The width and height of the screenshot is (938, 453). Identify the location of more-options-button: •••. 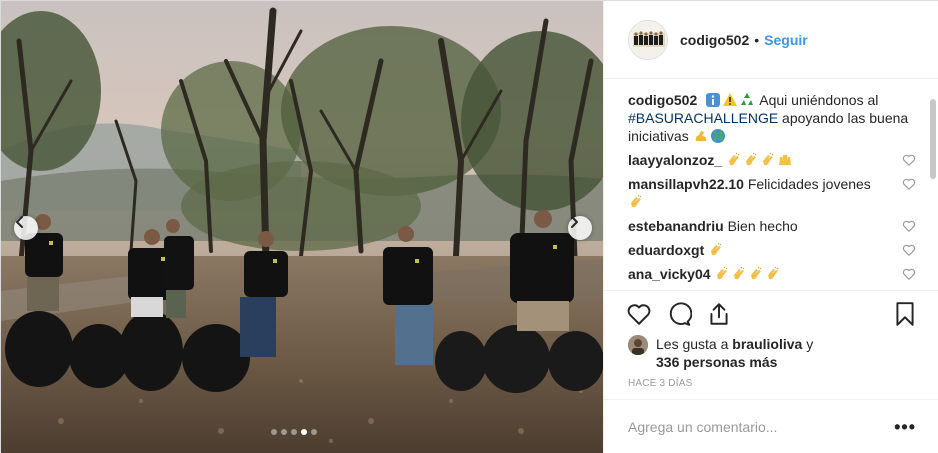
(905, 427).